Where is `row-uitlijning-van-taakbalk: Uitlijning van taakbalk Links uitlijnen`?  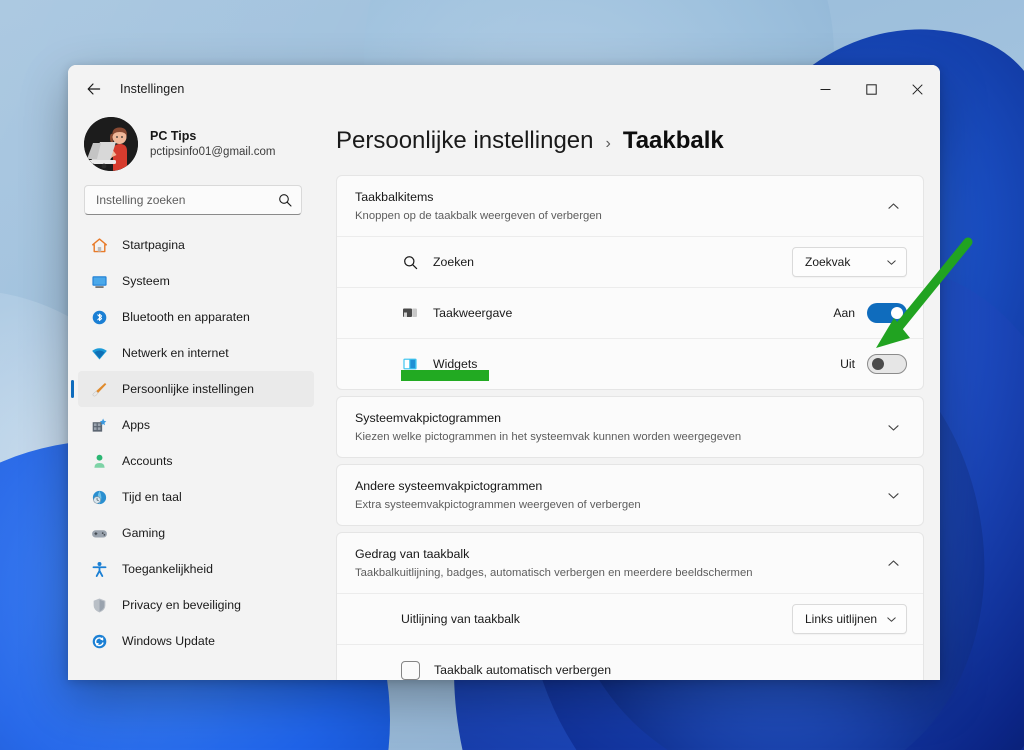 row-uitlijning-van-taakbalk: Uitlijning van taakbalk Links uitlijnen is located at coordinates (630, 618).